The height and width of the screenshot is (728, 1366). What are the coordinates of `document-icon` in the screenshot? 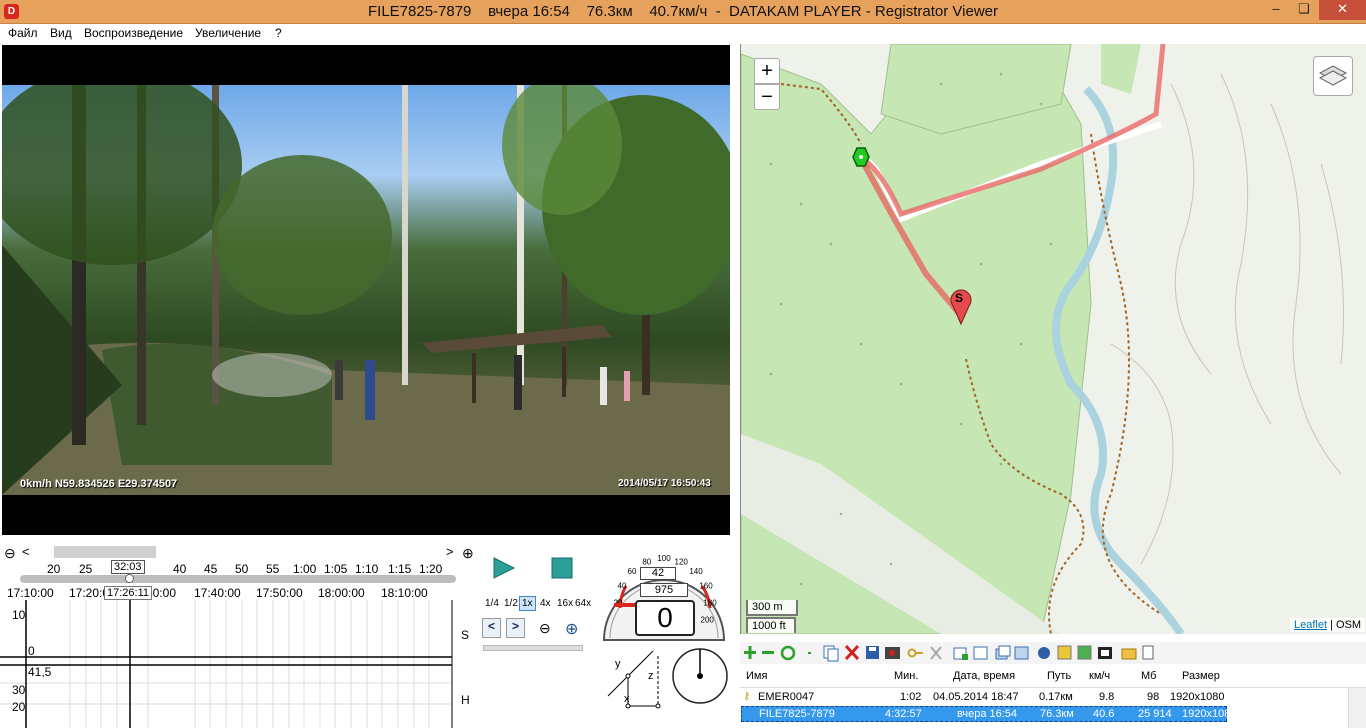 It's located at (1148, 652).